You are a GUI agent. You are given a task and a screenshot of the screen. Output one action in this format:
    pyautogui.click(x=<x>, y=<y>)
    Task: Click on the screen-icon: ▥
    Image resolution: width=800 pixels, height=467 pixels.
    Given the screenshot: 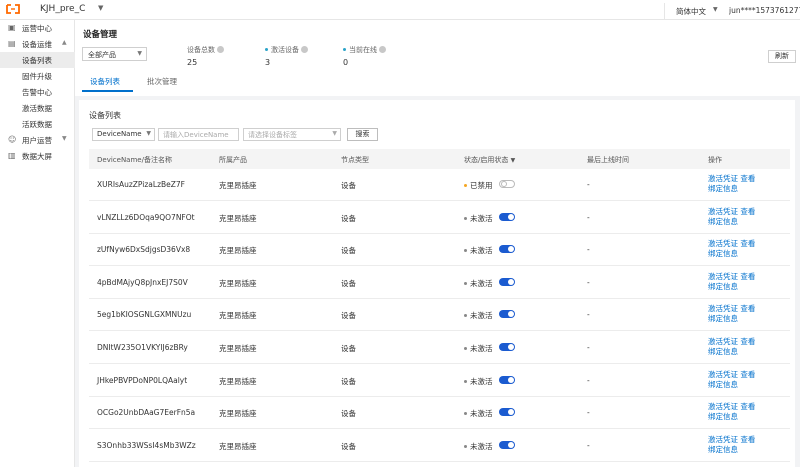 What is the action you would take?
    pyautogui.click(x=12, y=155)
    